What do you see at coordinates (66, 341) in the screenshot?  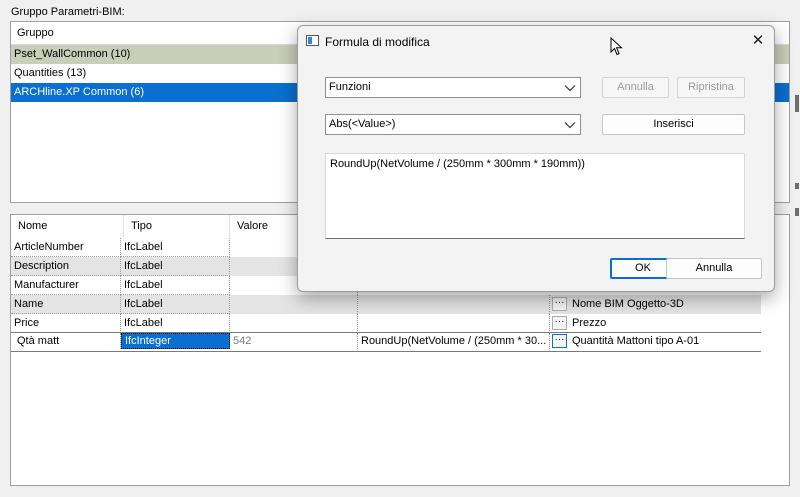 I see `cell-name: Qtà matt` at bounding box center [66, 341].